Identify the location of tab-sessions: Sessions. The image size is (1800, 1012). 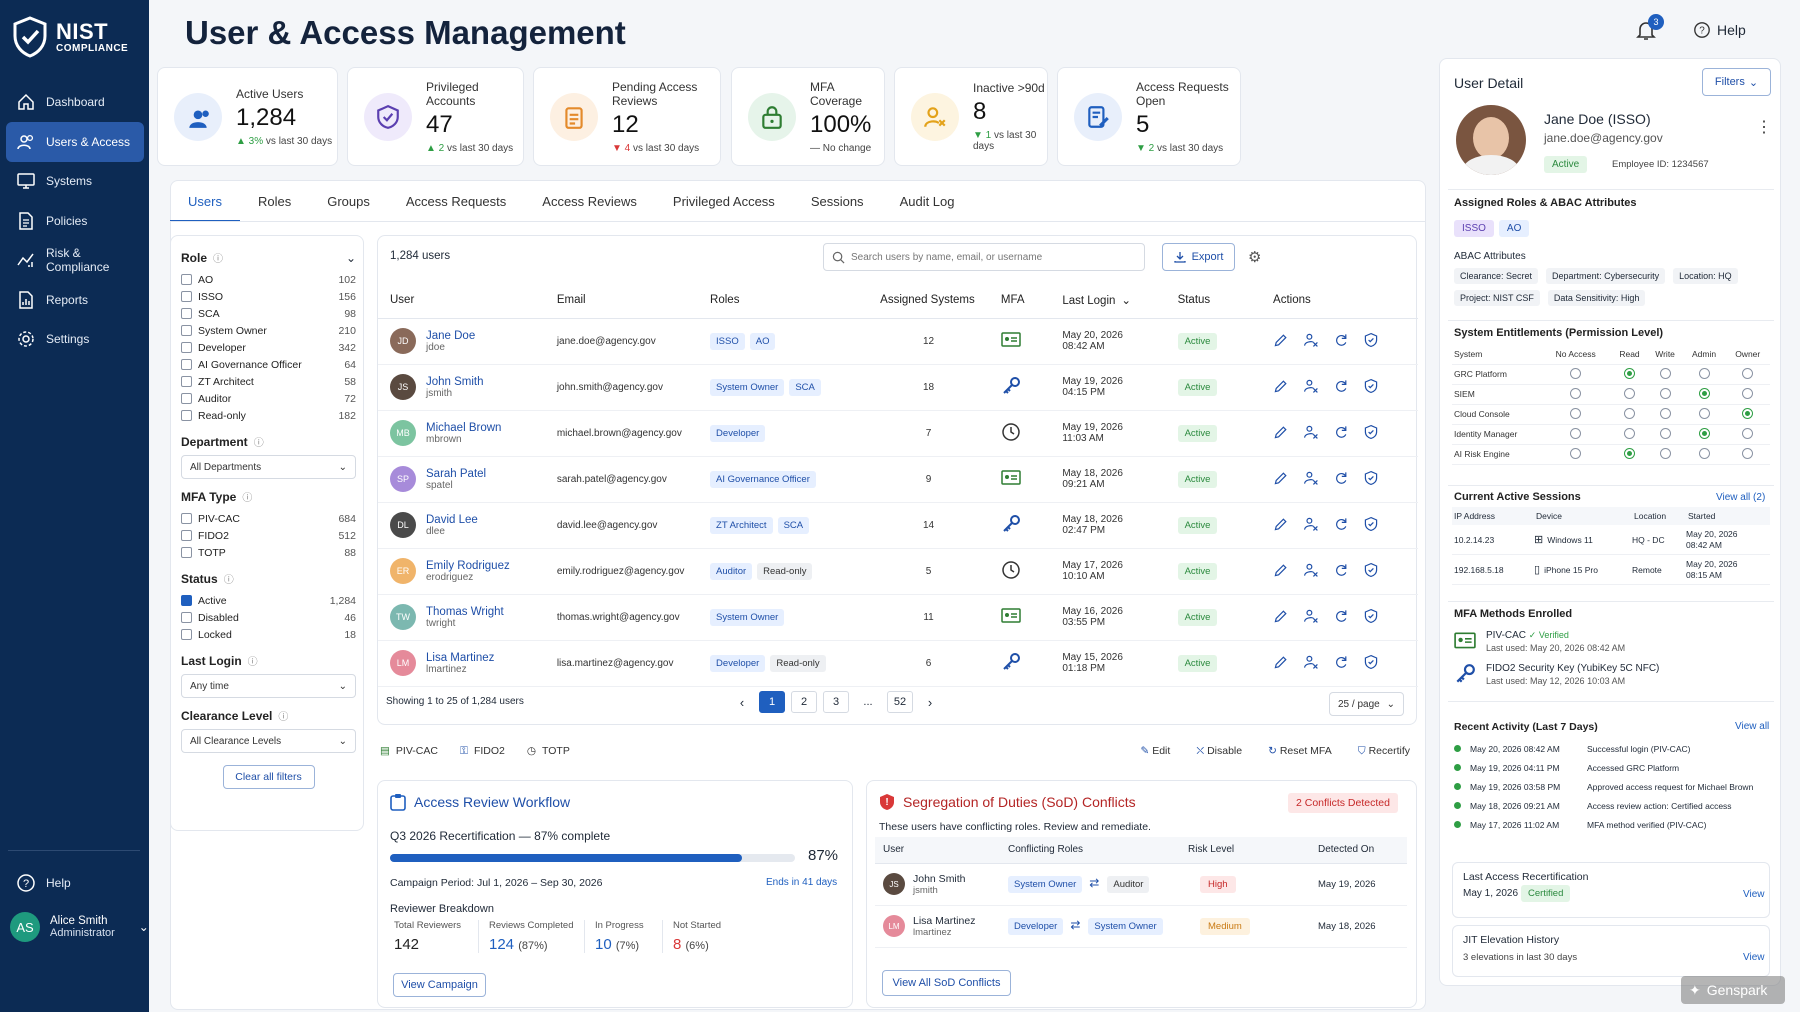
(837, 202).